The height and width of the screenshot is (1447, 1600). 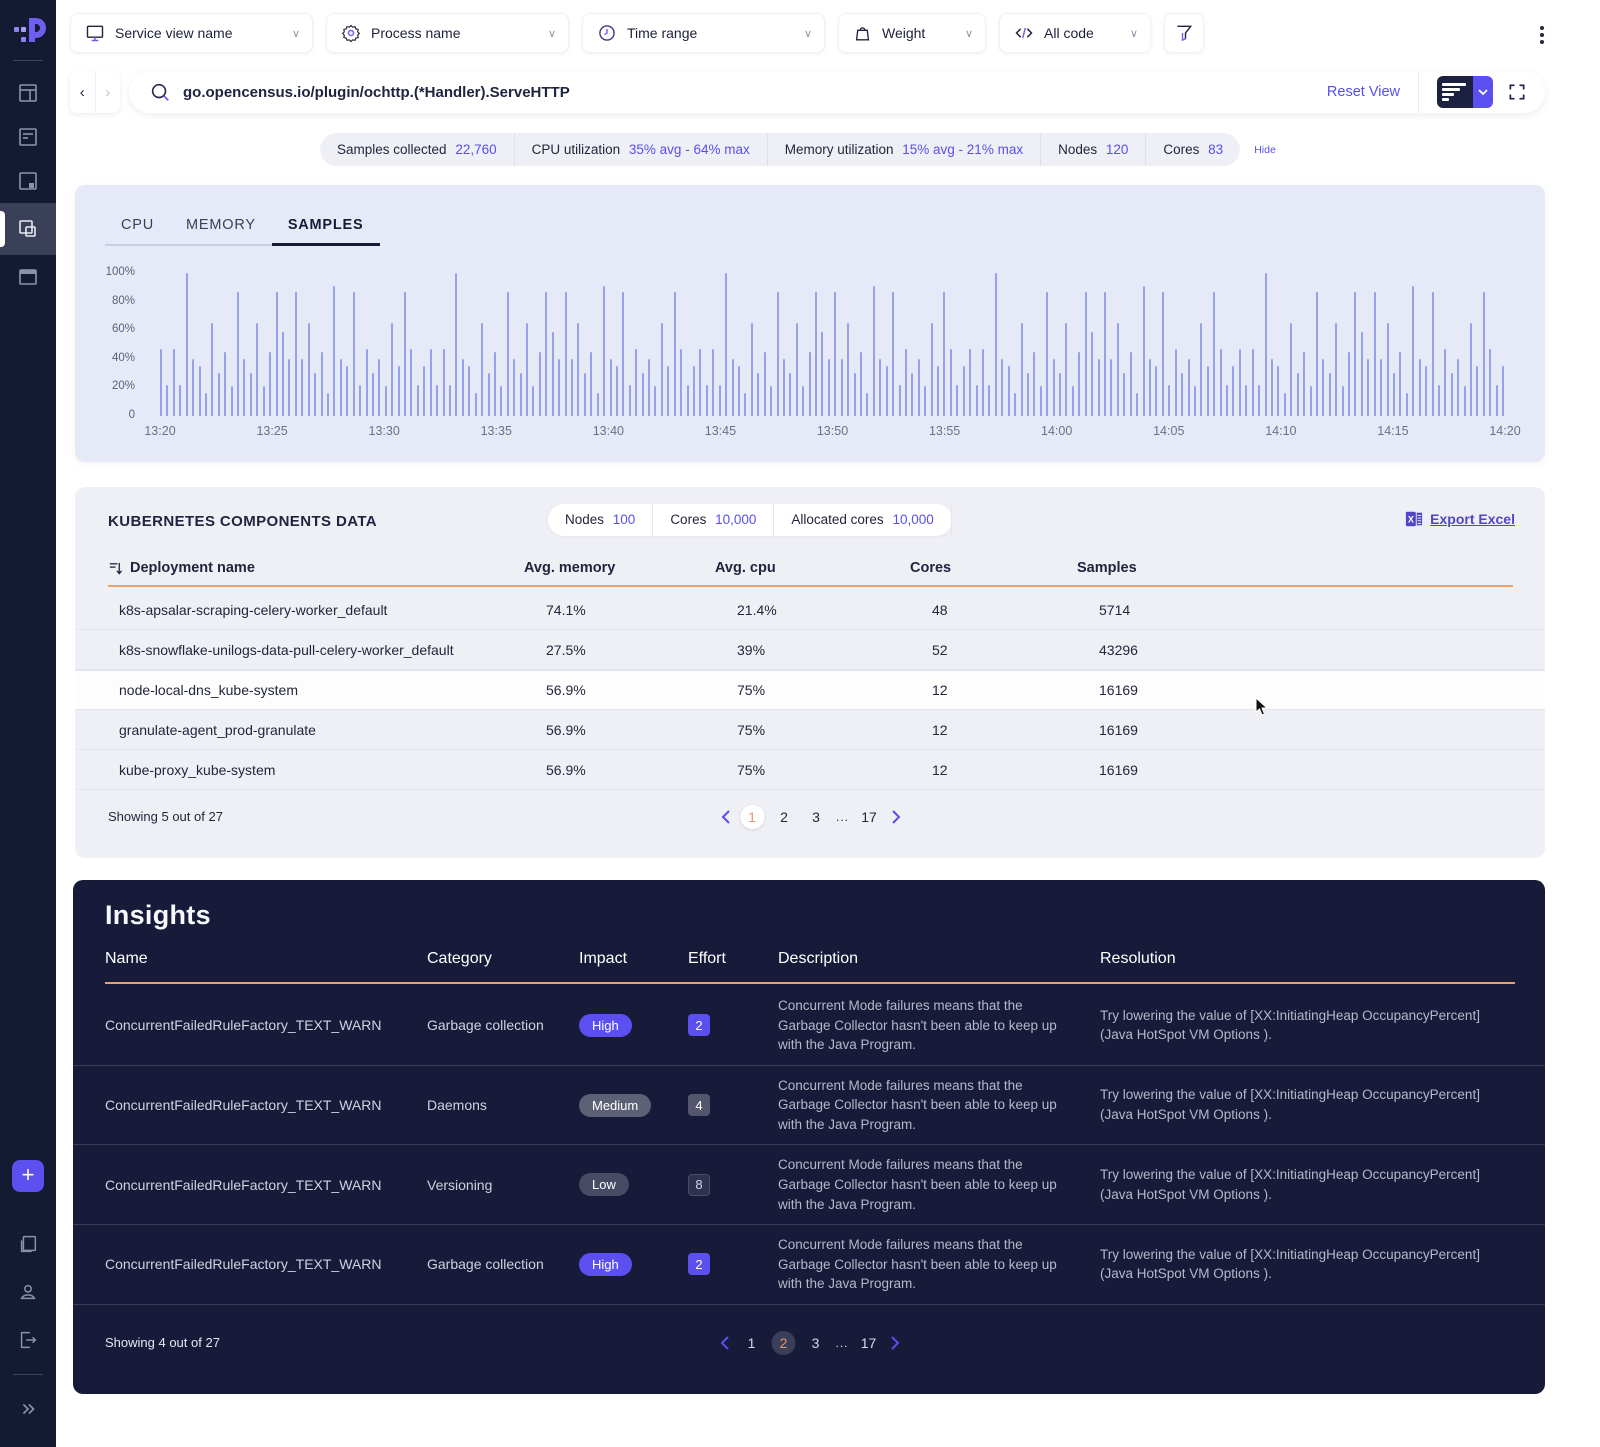 I want to click on cell-avg-cpu: 75%, so click(x=751, y=729).